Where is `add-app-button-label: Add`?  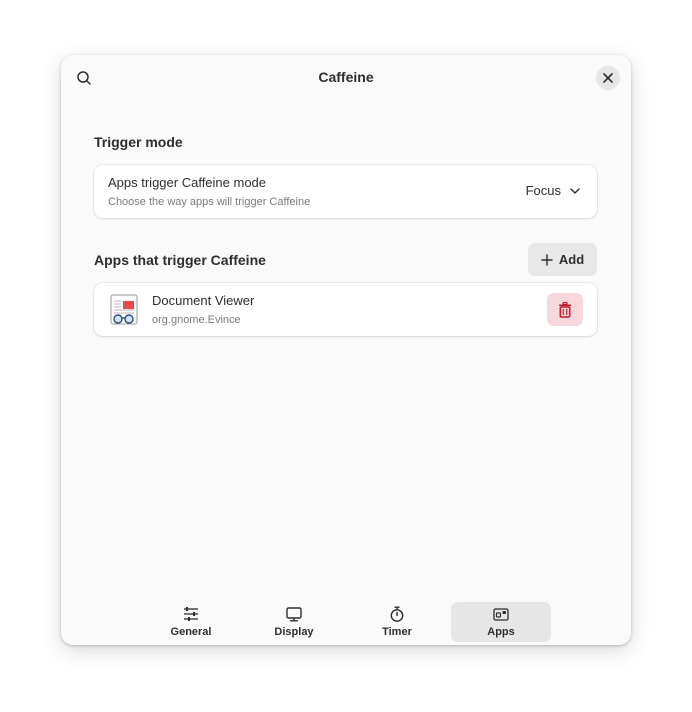
add-app-button-label: Add is located at coordinates (571, 259).